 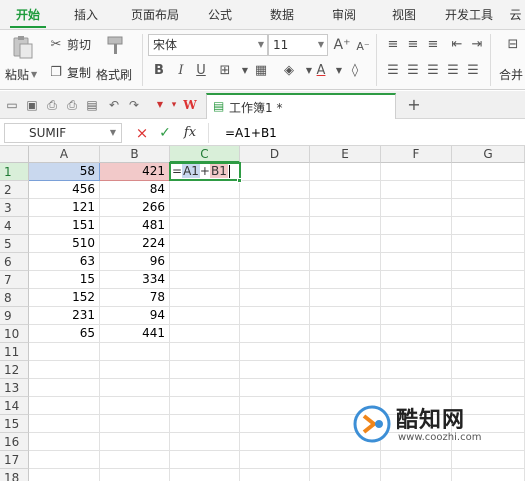 I want to click on name-box: SUMIF ▼, so click(x=63, y=133).